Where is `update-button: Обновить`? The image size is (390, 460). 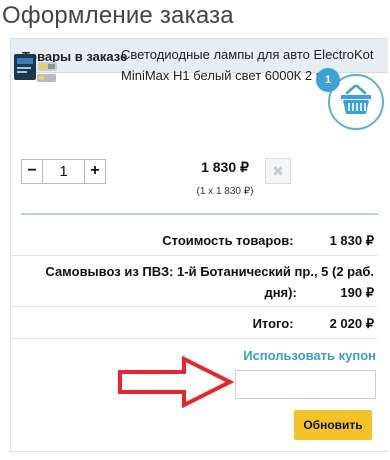 update-button: Обновить is located at coordinates (333, 425).